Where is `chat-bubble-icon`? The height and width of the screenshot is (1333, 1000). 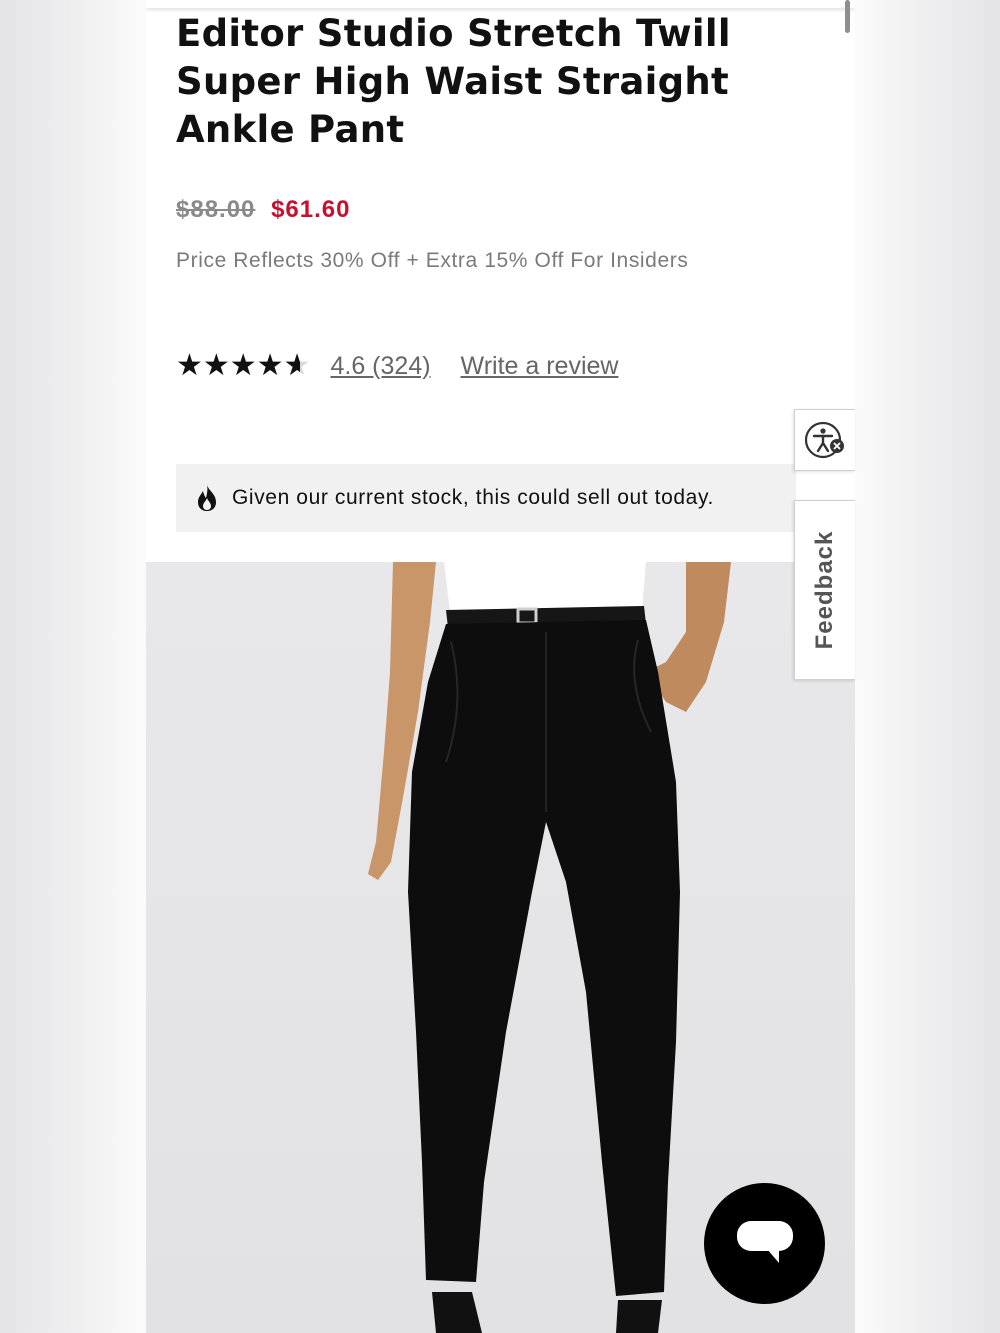 chat-bubble-icon is located at coordinates (764, 1241).